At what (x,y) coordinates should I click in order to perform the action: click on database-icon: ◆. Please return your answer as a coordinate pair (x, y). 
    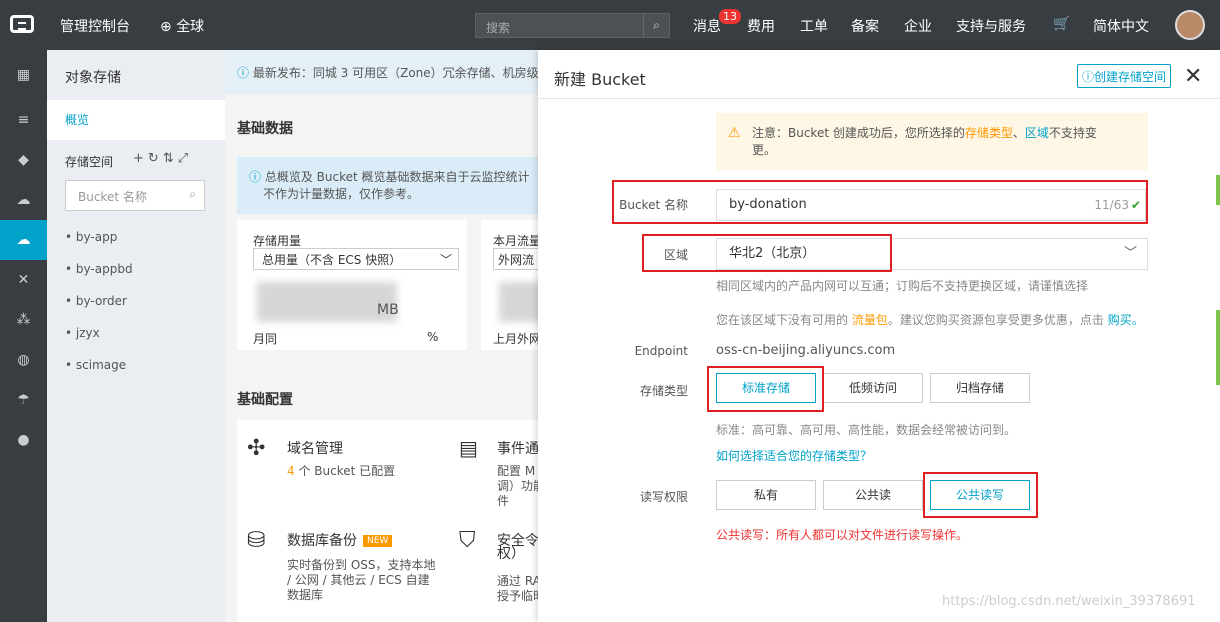
    Looking at the image, I should click on (23, 160).